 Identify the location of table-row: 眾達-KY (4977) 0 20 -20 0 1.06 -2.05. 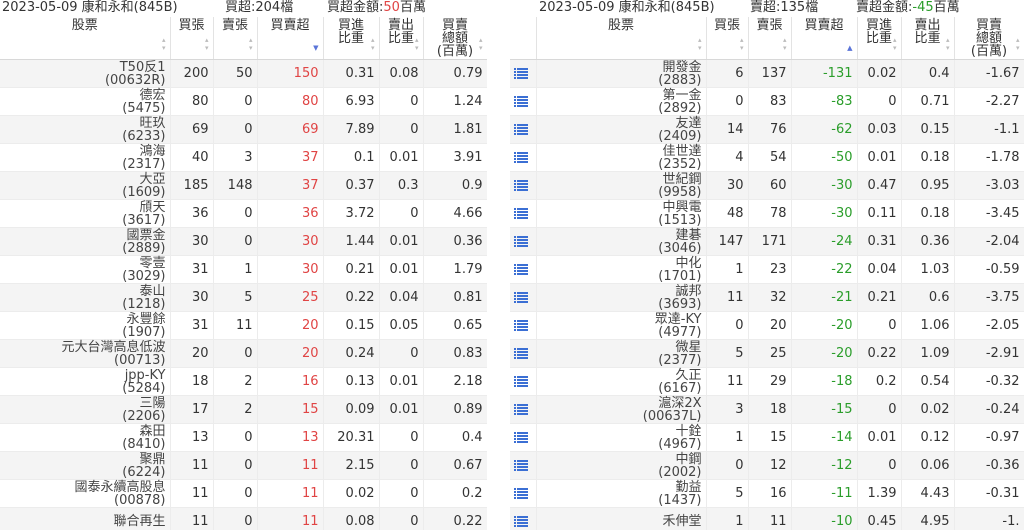
(767, 325).